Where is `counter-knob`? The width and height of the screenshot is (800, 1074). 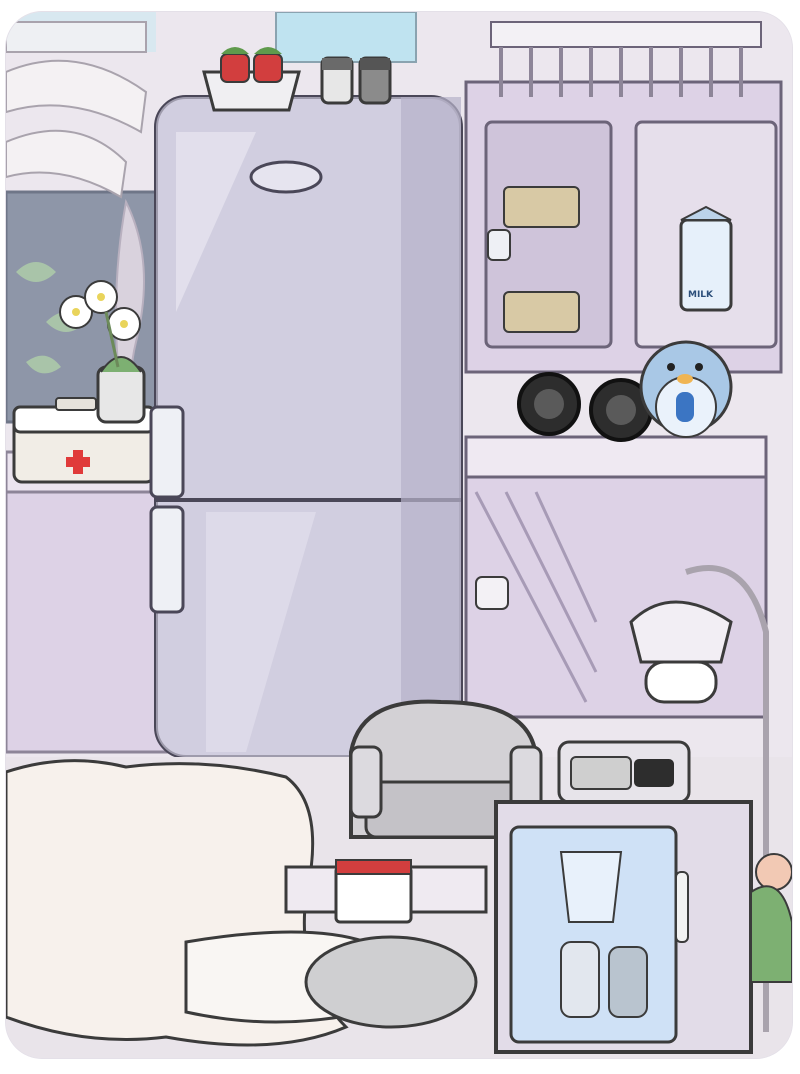
counter-knob is located at coordinates (492, 593).